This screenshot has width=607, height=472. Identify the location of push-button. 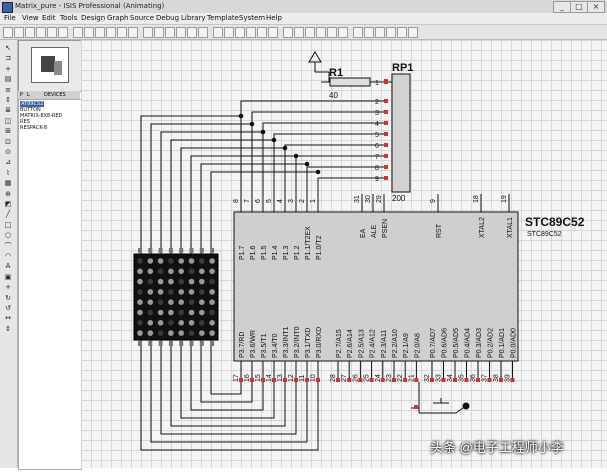
(440, 406).